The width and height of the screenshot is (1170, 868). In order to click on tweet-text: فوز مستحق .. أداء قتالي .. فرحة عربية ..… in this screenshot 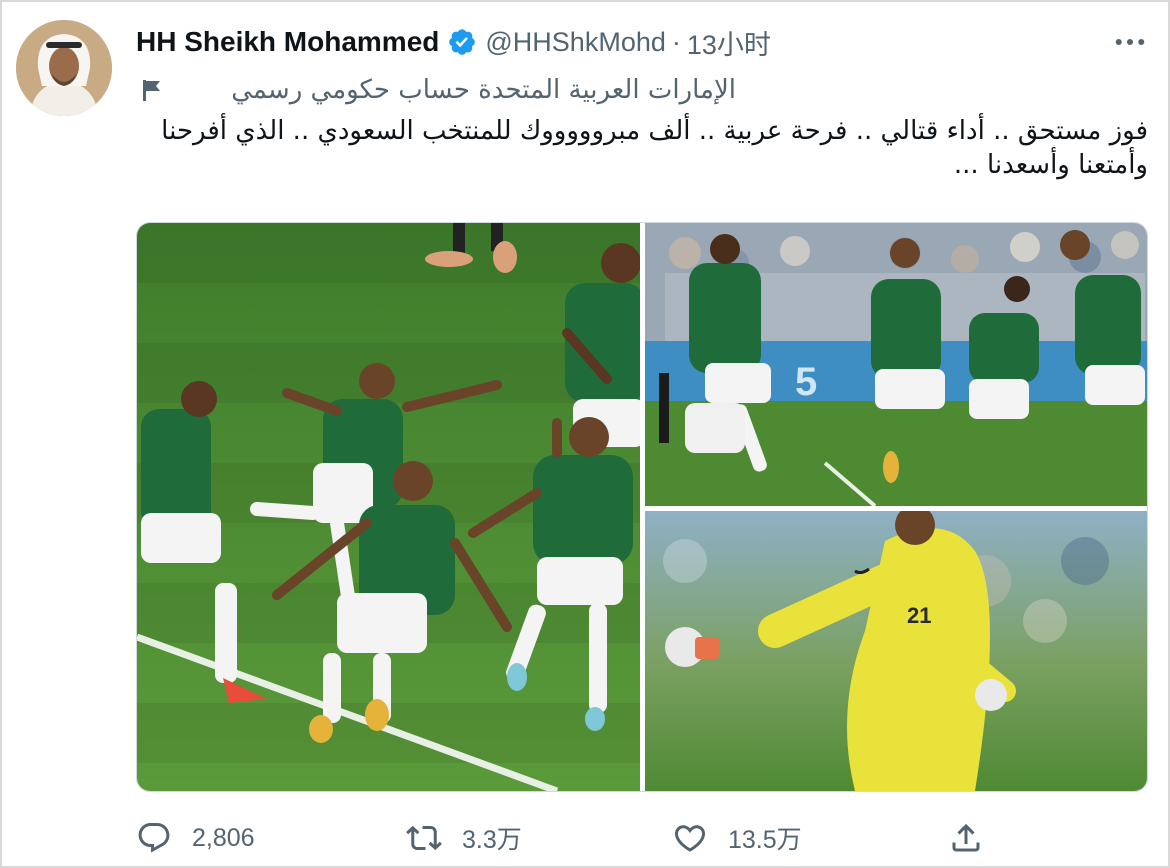, I will do `click(654, 148)`.